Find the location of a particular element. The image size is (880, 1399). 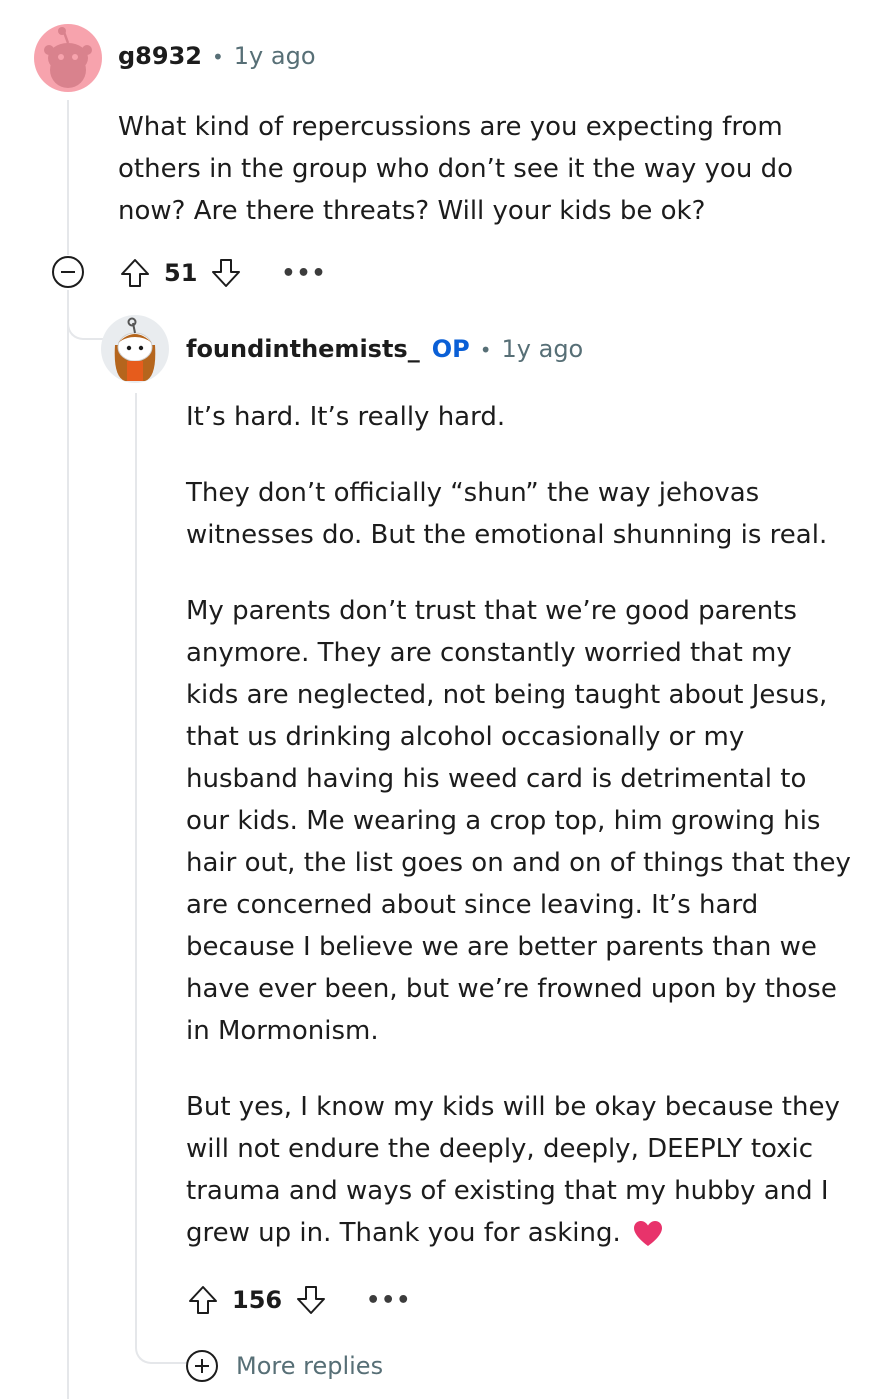

reply-author: foundinthemists_ is located at coordinates (303, 349).